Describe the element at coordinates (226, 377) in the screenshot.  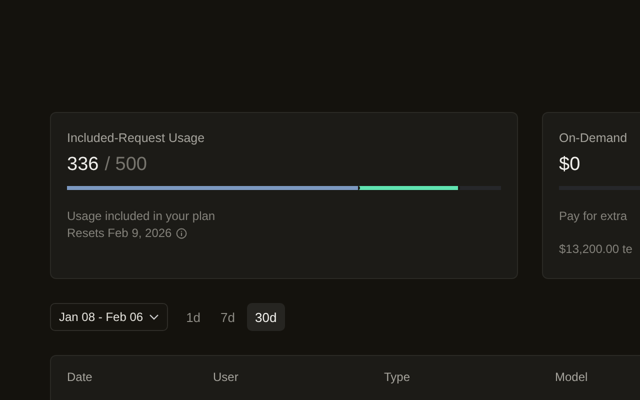
I see `column-header: User` at that location.